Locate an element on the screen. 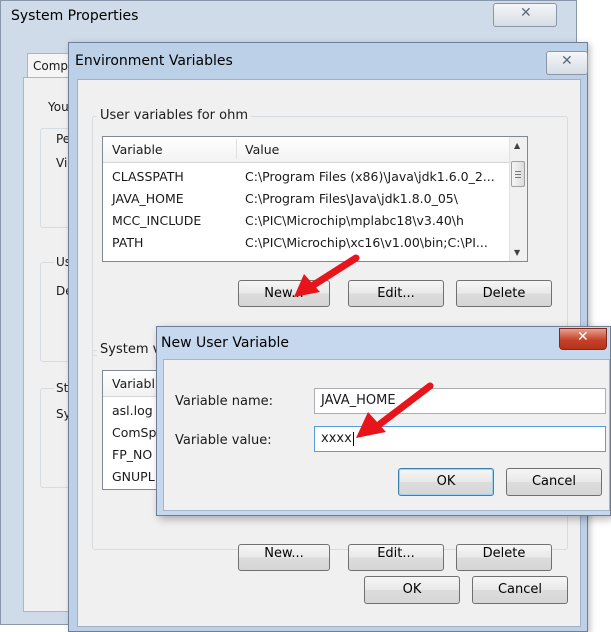  scroll-down-icon: ▼ is located at coordinates (517, 252).